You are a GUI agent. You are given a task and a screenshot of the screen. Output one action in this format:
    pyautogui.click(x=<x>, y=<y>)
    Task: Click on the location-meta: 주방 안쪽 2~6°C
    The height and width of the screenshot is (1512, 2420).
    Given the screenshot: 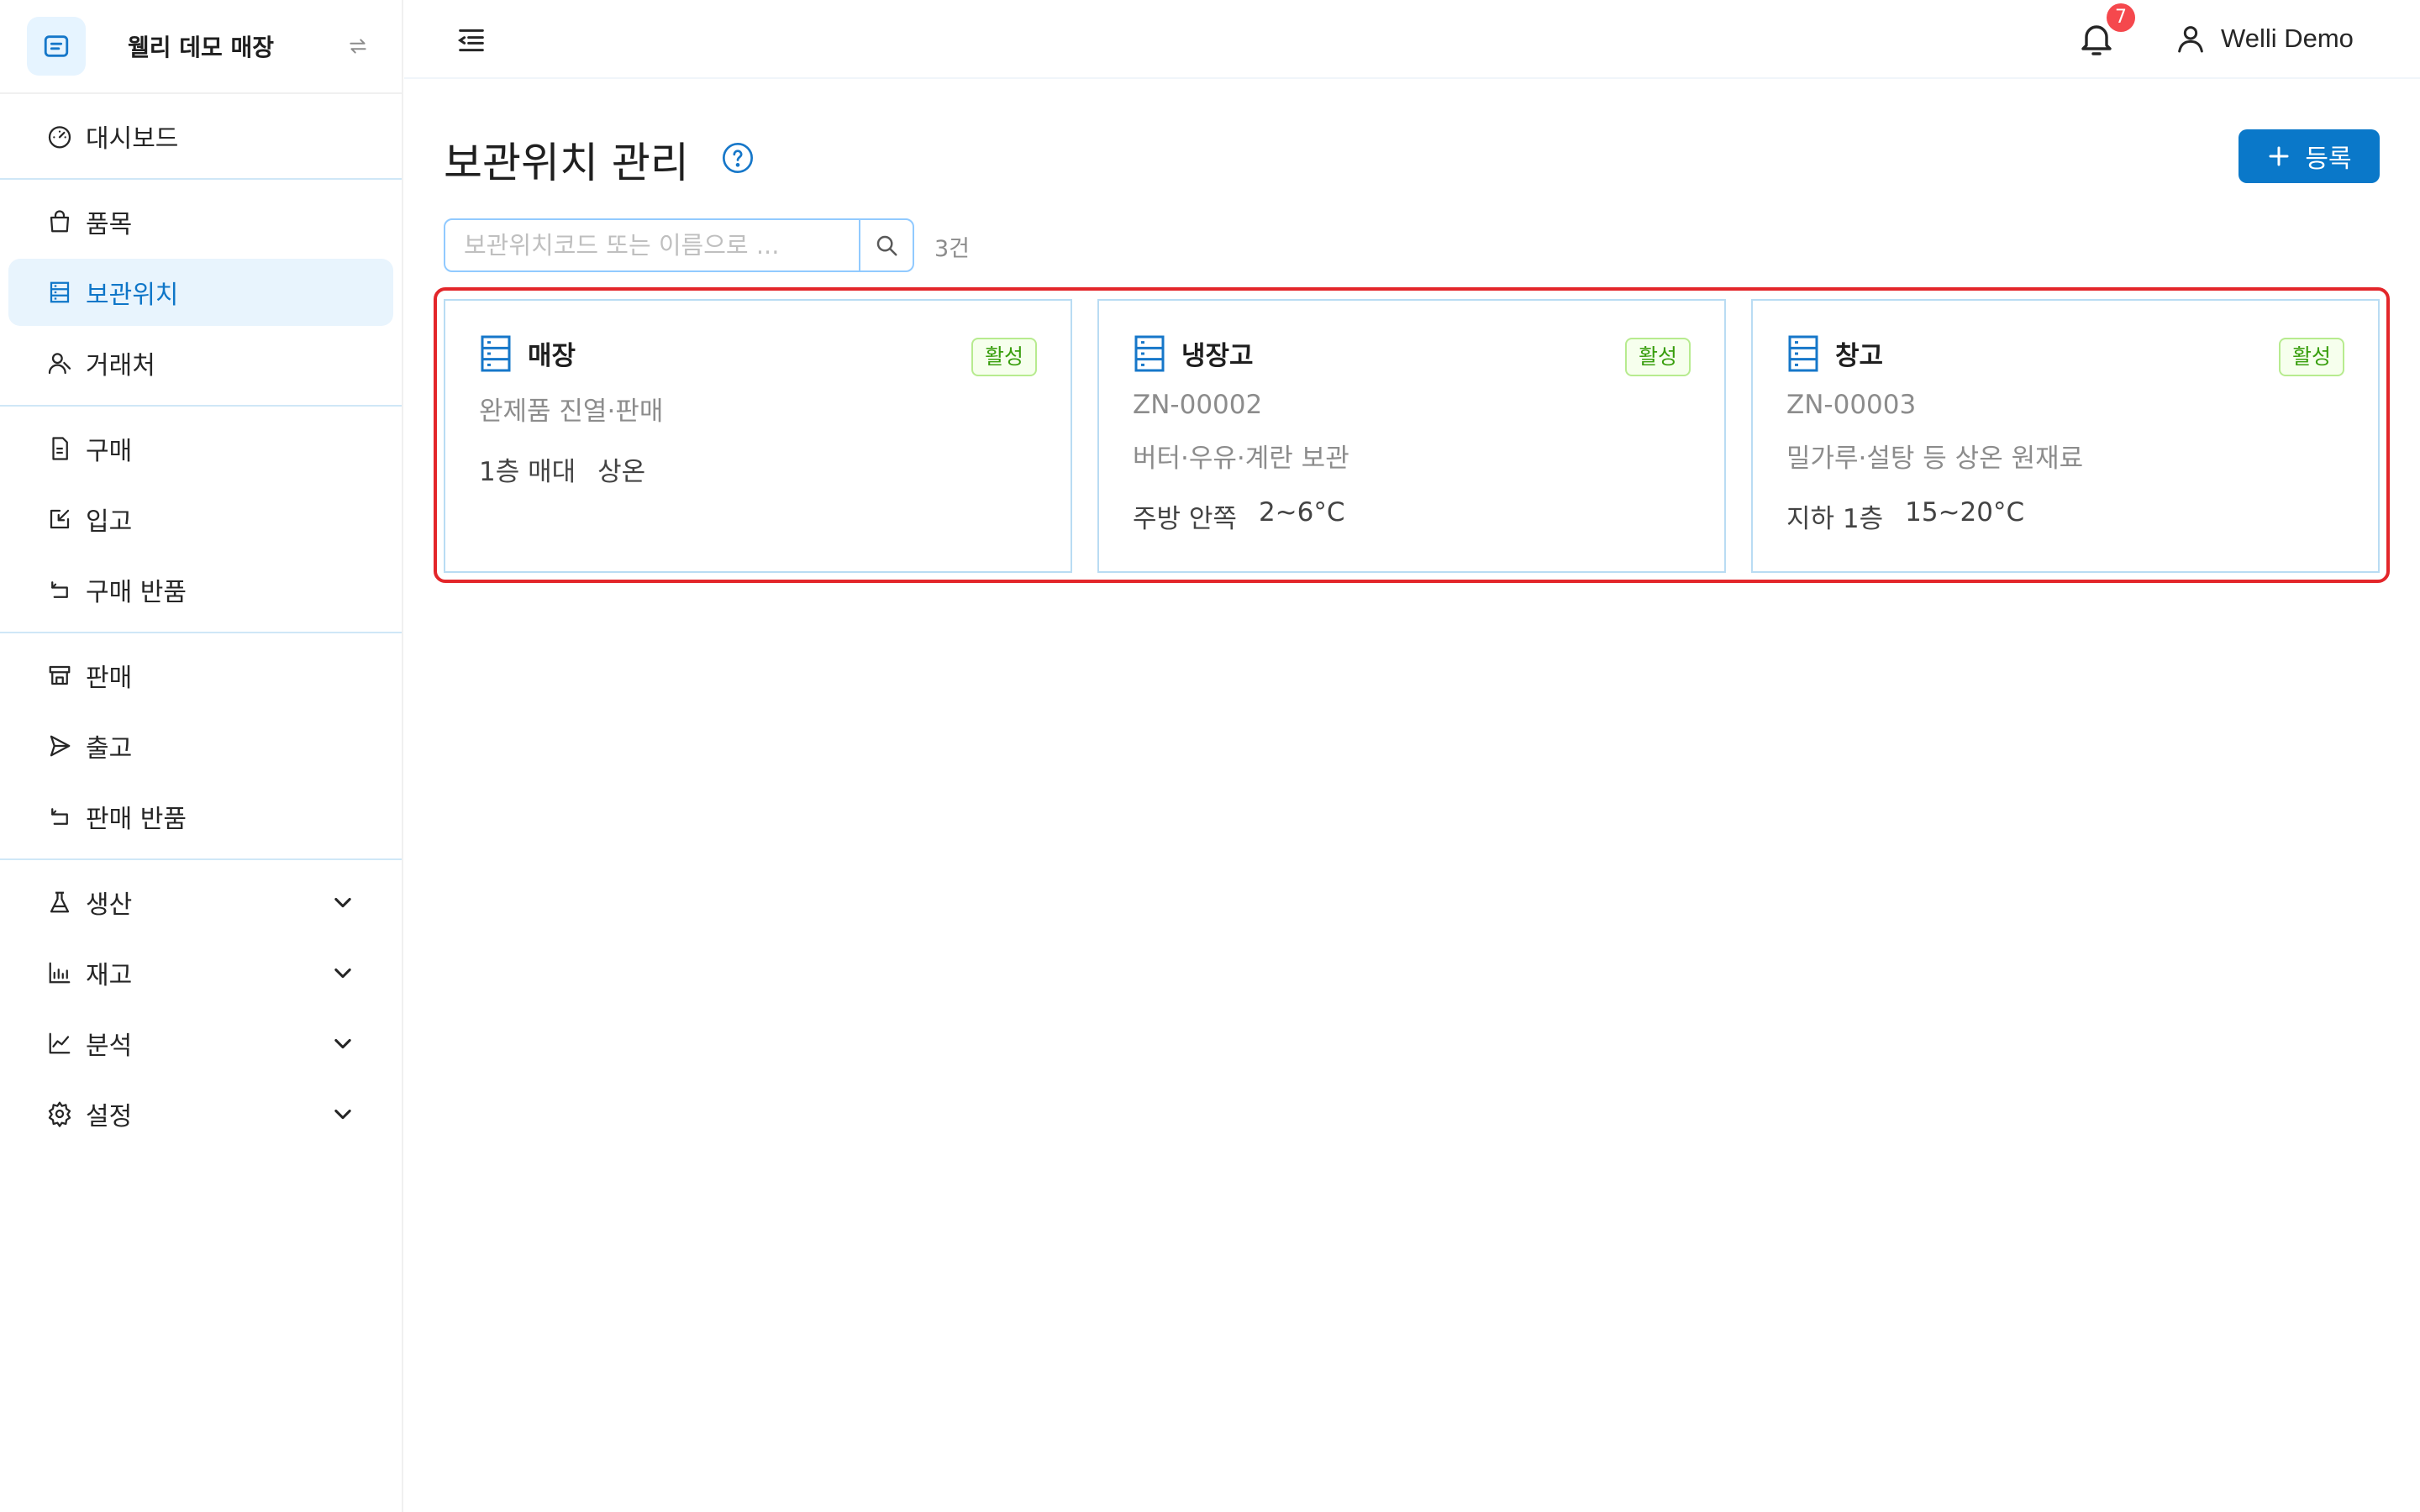 What is the action you would take?
    pyautogui.click(x=1239, y=516)
    